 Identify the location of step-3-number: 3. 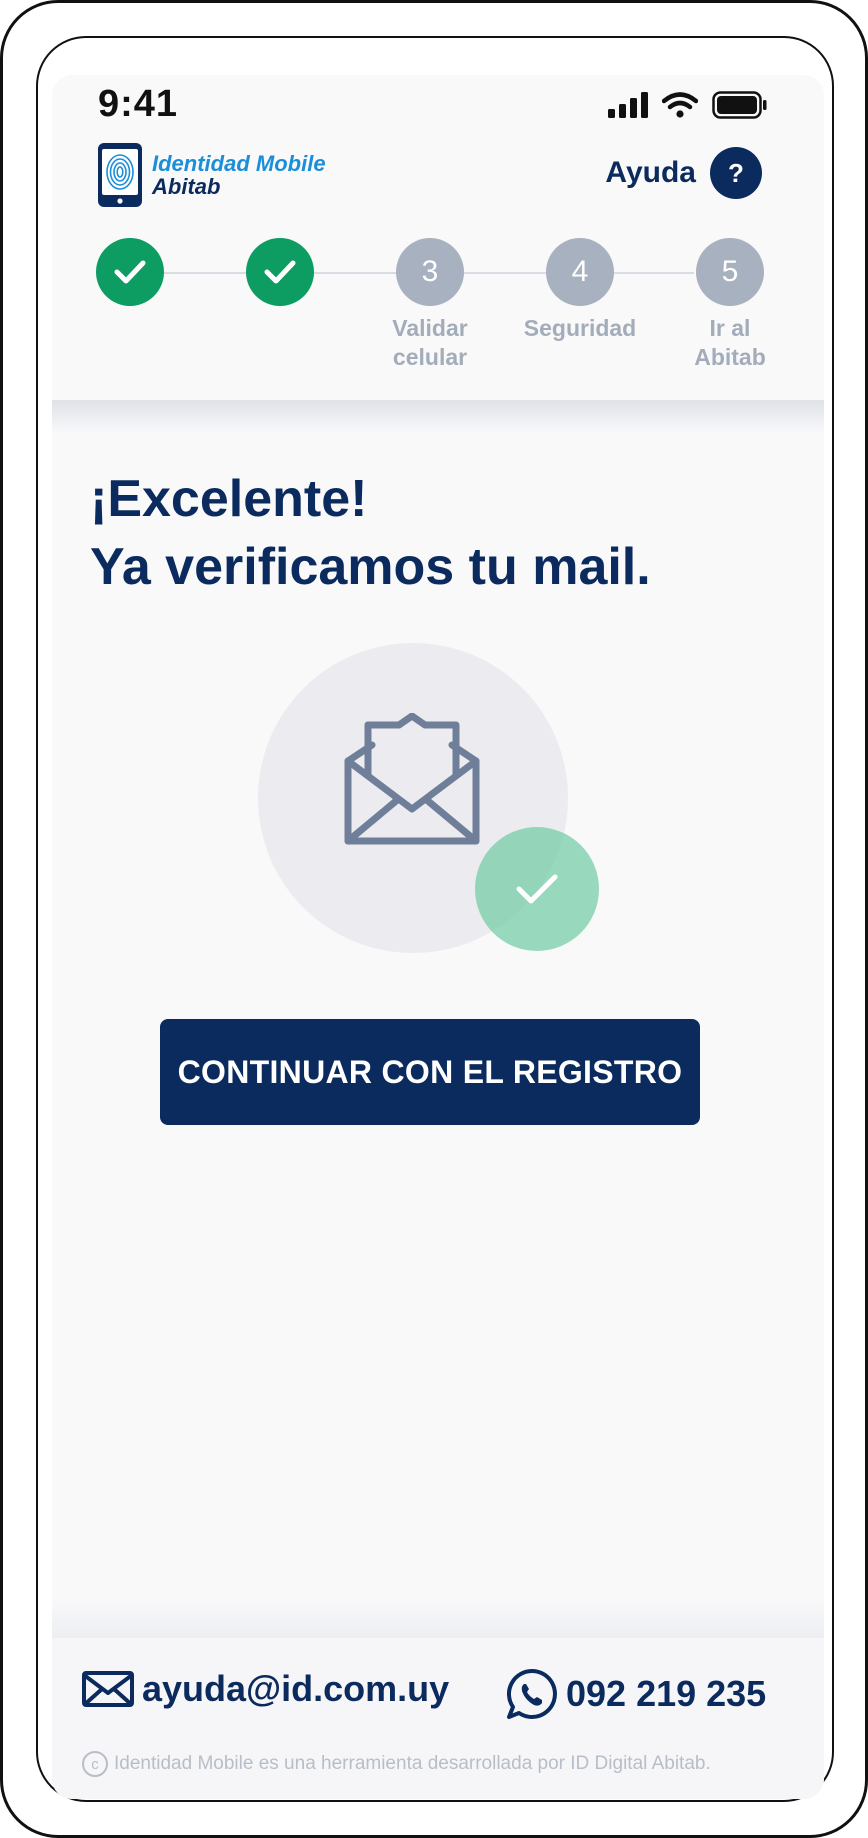
(430, 272).